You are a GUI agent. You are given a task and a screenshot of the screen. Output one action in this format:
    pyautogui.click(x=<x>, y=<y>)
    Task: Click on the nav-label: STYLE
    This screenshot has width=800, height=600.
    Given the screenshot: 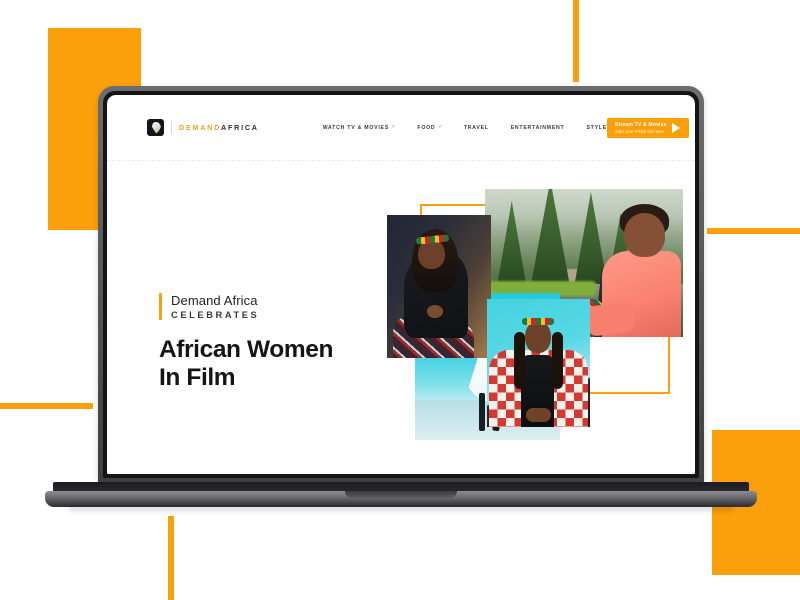 What is the action you would take?
    pyautogui.click(x=596, y=127)
    